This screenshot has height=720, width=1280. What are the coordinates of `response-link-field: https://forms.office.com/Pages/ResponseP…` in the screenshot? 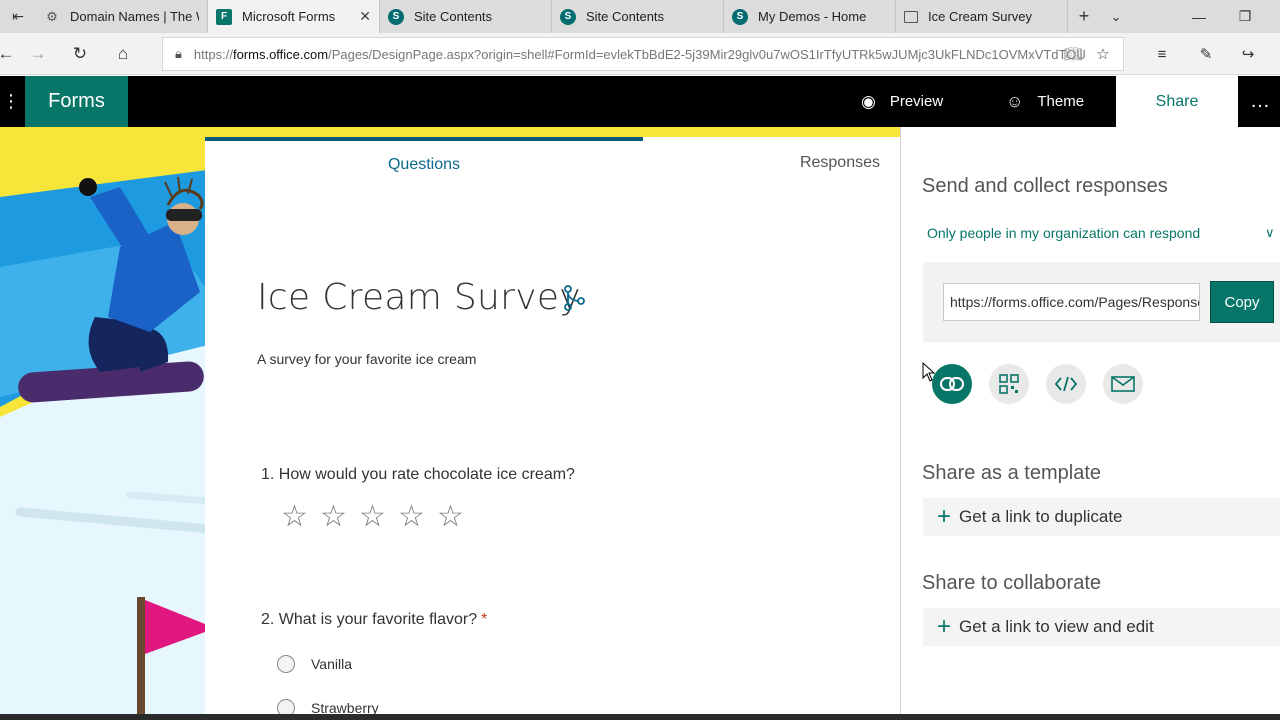 It's located at (1071, 302).